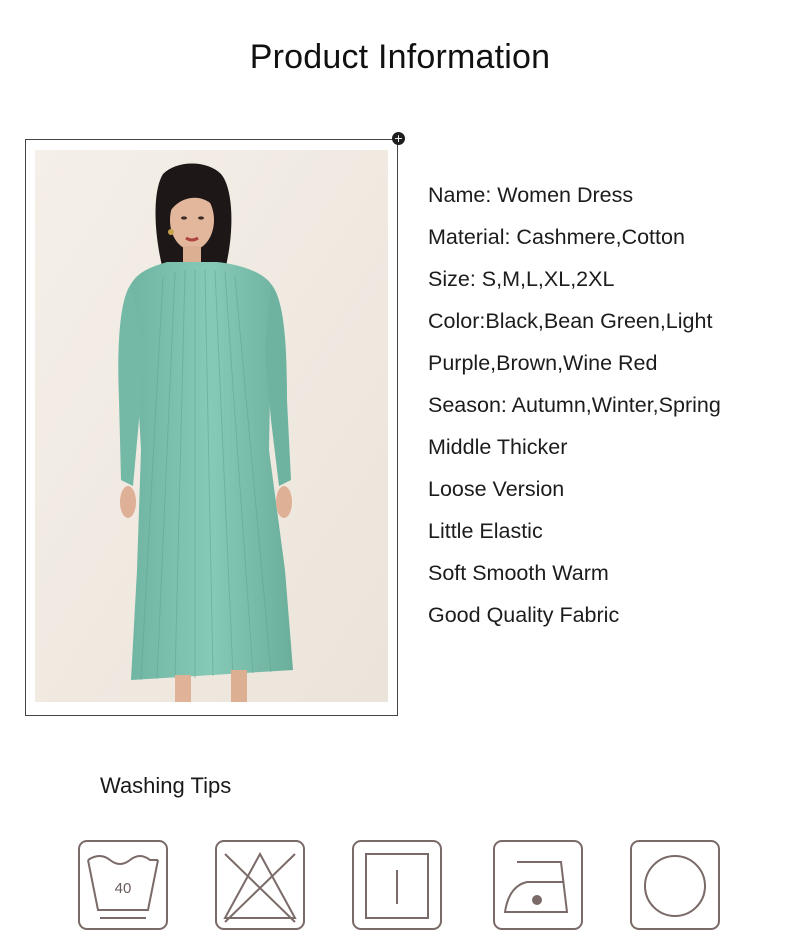 The width and height of the screenshot is (800, 949). Describe the element at coordinates (498, 447) in the screenshot. I see `info-line-thickness: Middle Thicker` at that location.